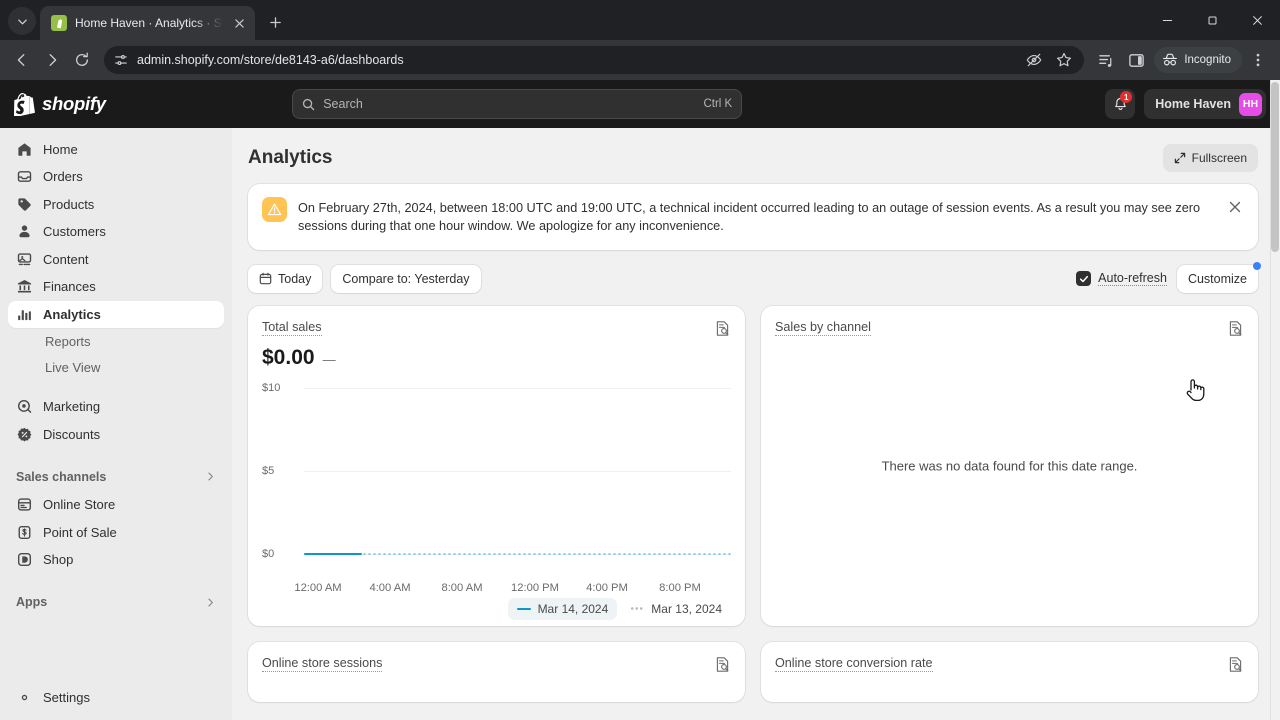  Describe the element at coordinates (116, 259) in the screenshot. I see `sidebar-item-content: Content` at that location.